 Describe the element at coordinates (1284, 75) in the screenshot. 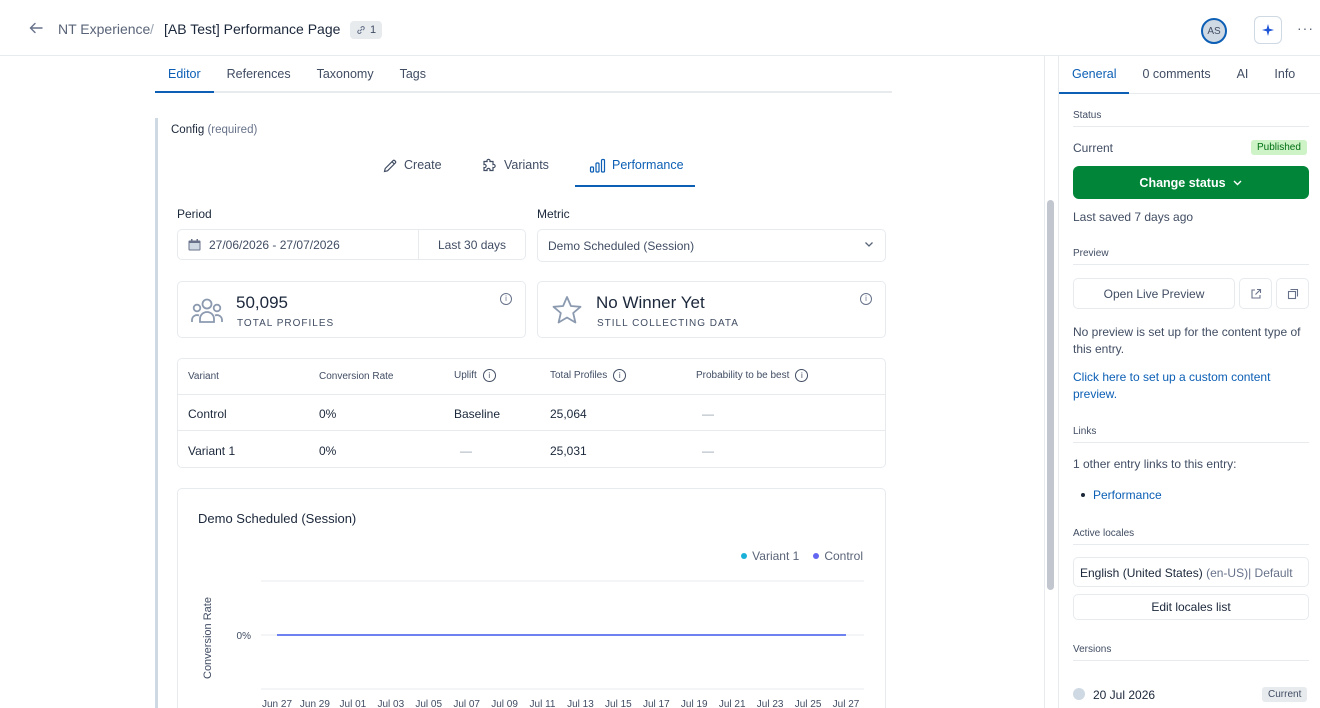

I see `tab-info: Info` at that location.